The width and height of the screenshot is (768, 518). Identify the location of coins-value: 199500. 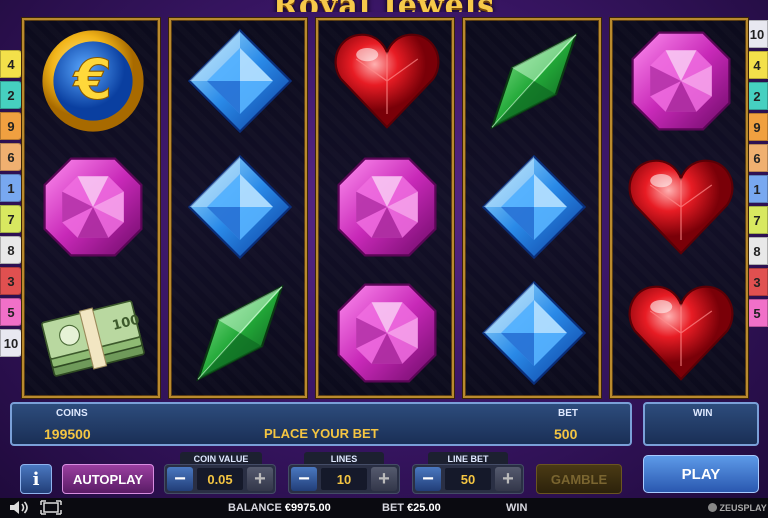
(67, 434).